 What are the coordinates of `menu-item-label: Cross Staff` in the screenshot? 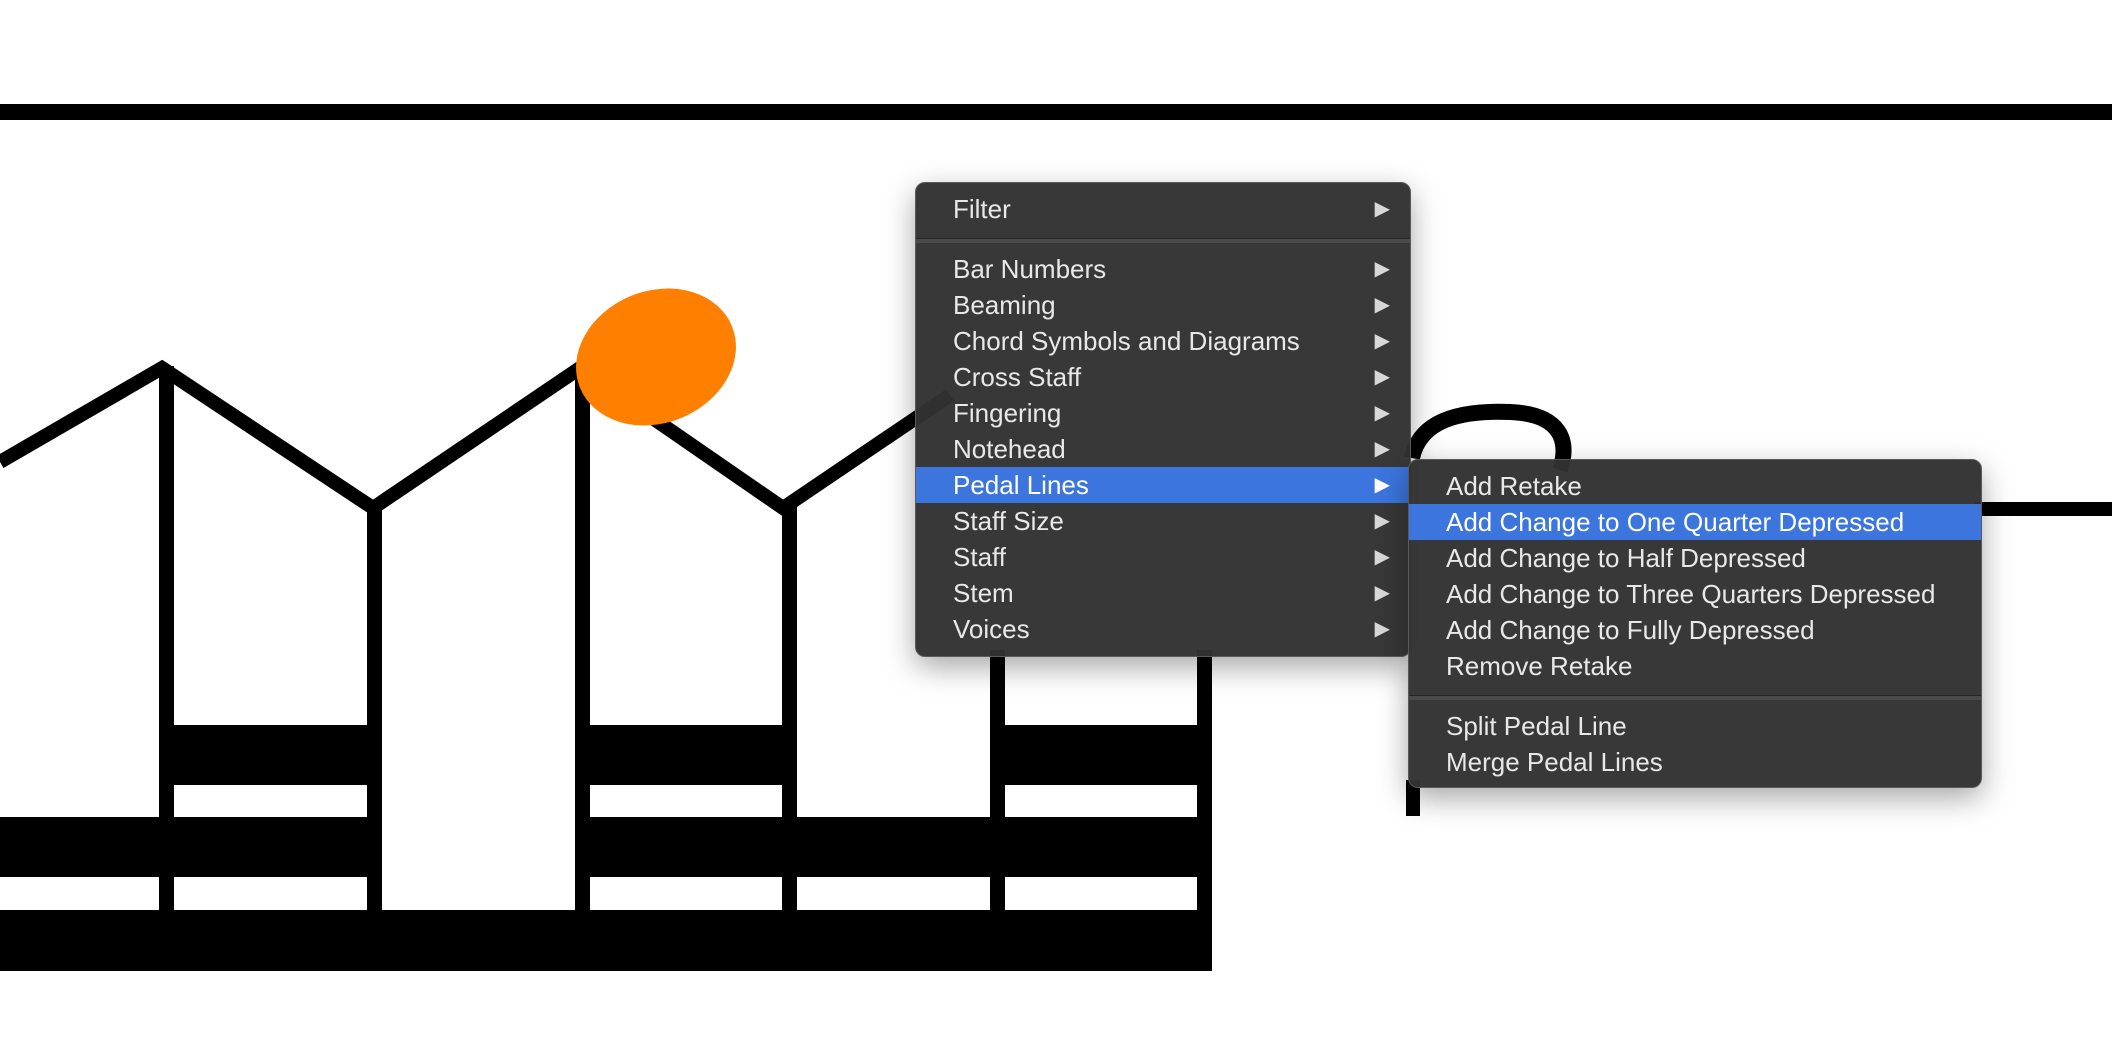 It's located at (1017, 377).